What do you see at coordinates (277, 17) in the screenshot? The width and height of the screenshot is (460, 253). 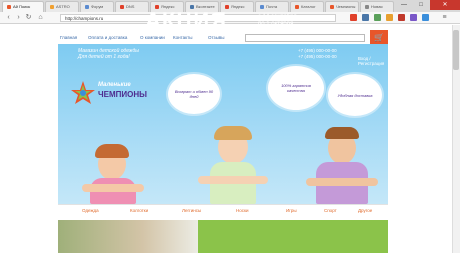 I see `promo-date-from: с 14 сентября` at bounding box center [277, 17].